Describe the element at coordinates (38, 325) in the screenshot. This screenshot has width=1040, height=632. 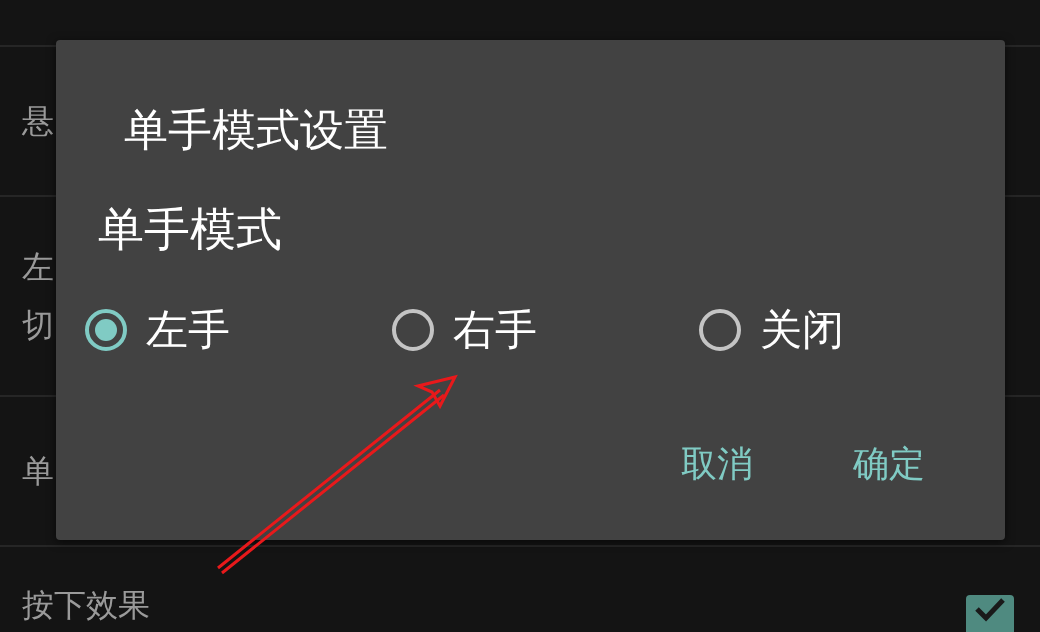
I see `setting-label: 切` at that location.